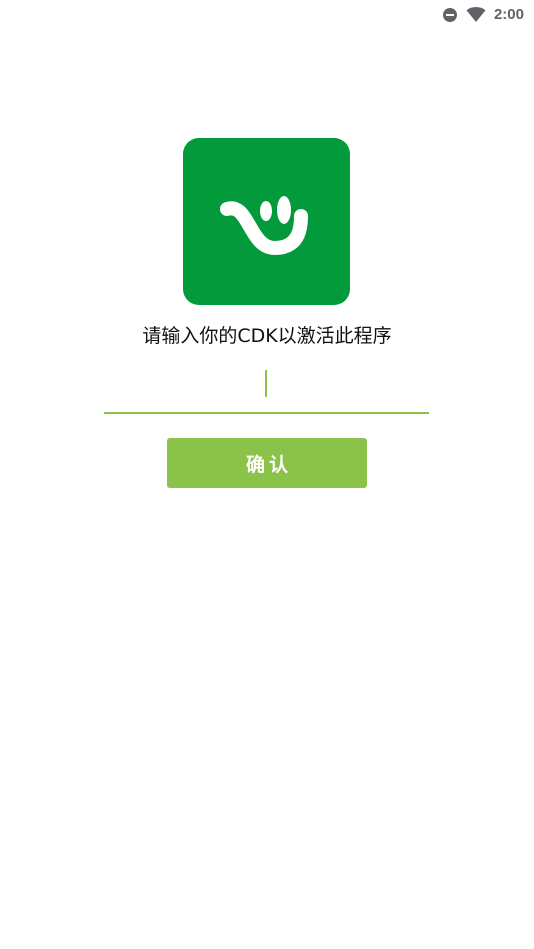 The height and width of the screenshot is (949, 534). I want to click on do-not-disturb-icon, so click(450, 15).